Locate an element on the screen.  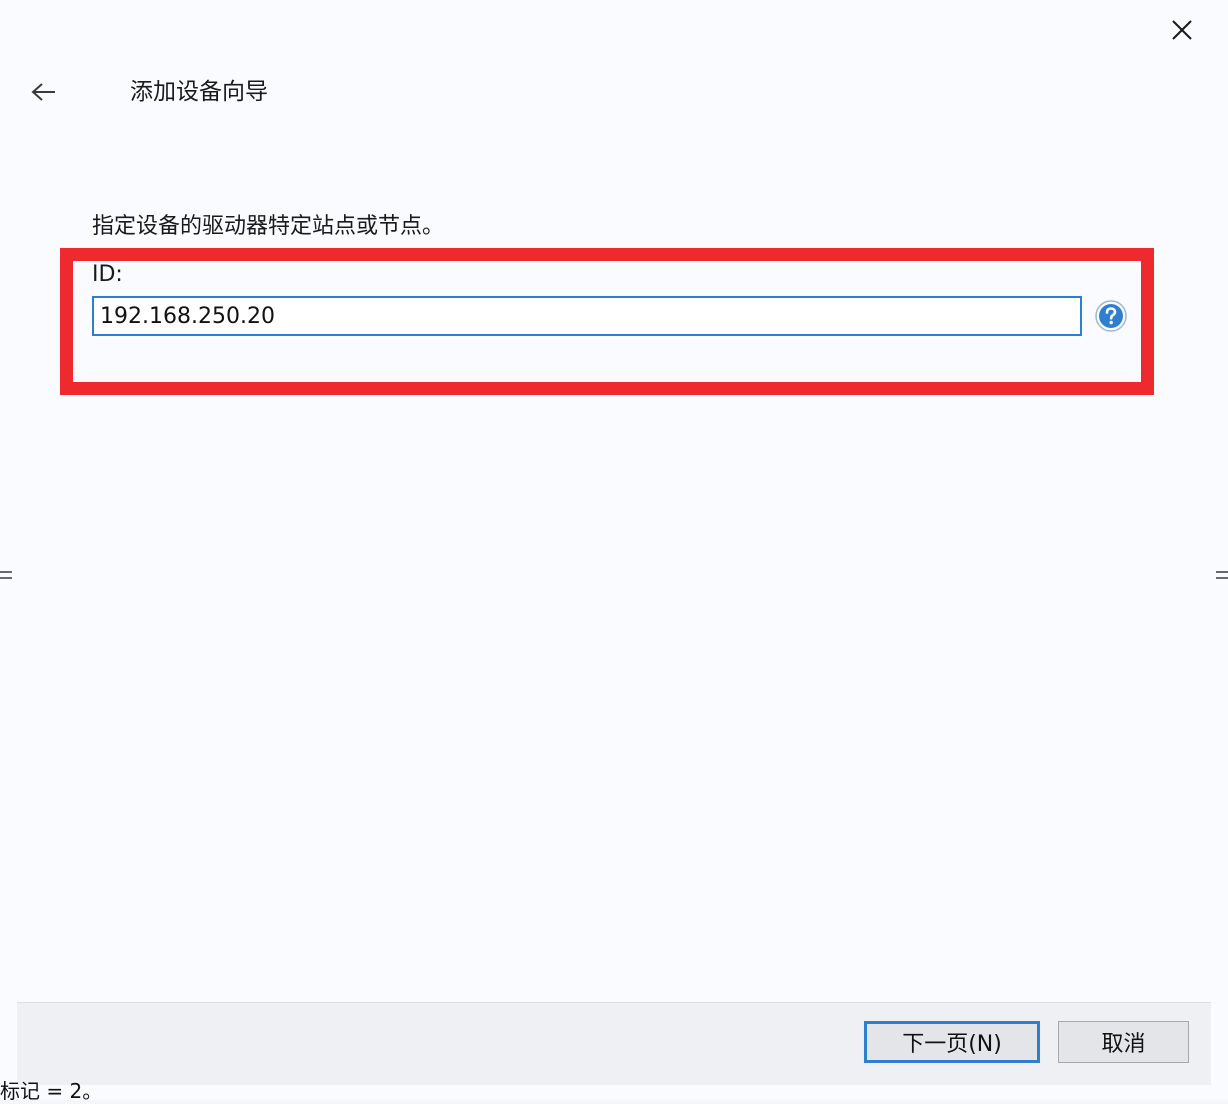
right-resize-marker is located at coordinates (1222, 575).